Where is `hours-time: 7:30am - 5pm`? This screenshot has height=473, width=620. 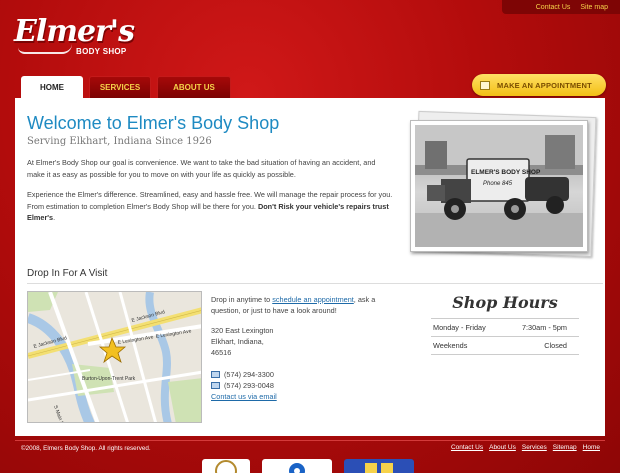 hours-time: 7:30am - 5pm is located at coordinates (544, 327).